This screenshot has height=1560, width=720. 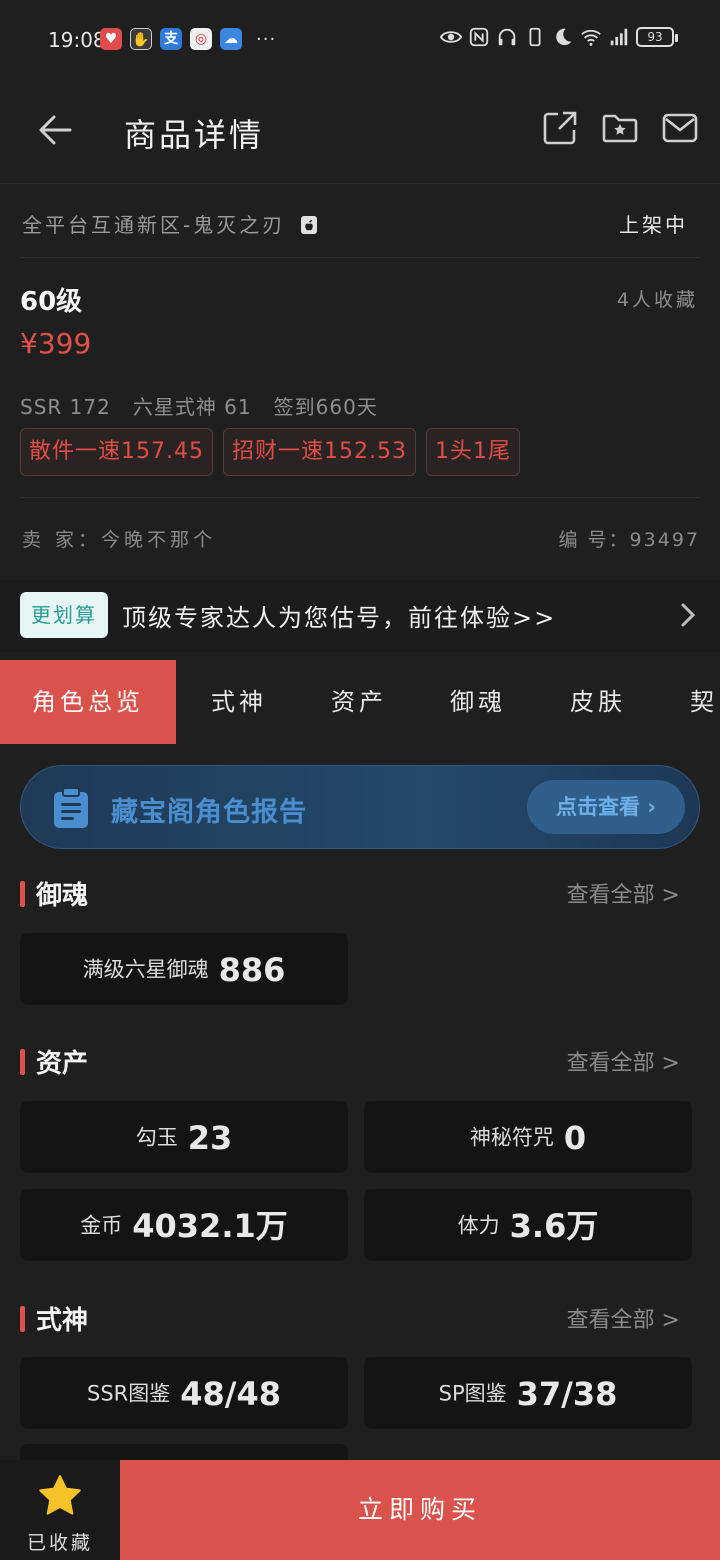 What do you see at coordinates (620, 128) in the screenshot?
I see `folder-star-icon` at bounding box center [620, 128].